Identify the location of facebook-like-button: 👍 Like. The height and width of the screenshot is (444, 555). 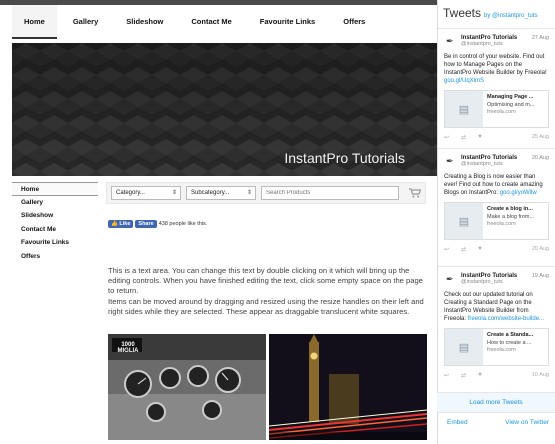
(121, 224).